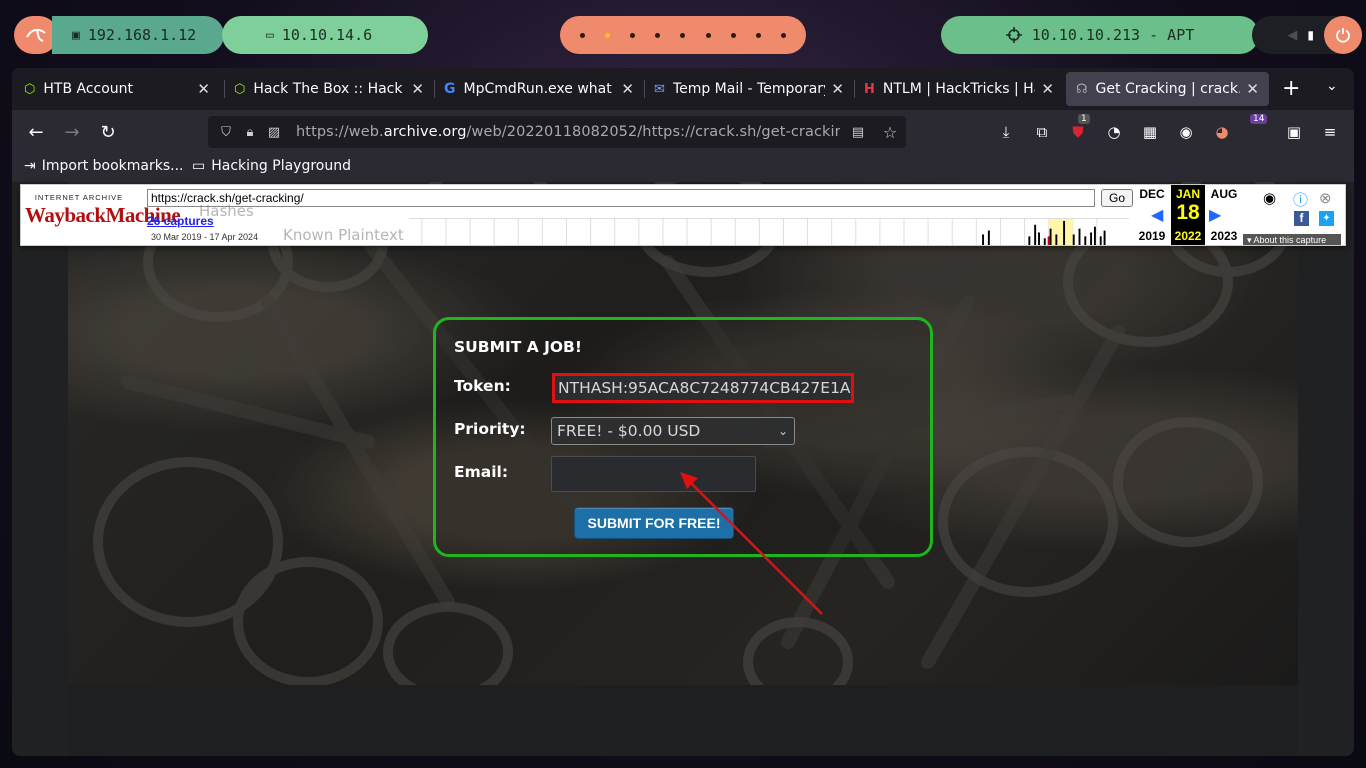  What do you see at coordinates (1114, 132) in the screenshot?
I see `wappalyzer-icon: ◔` at bounding box center [1114, 132].